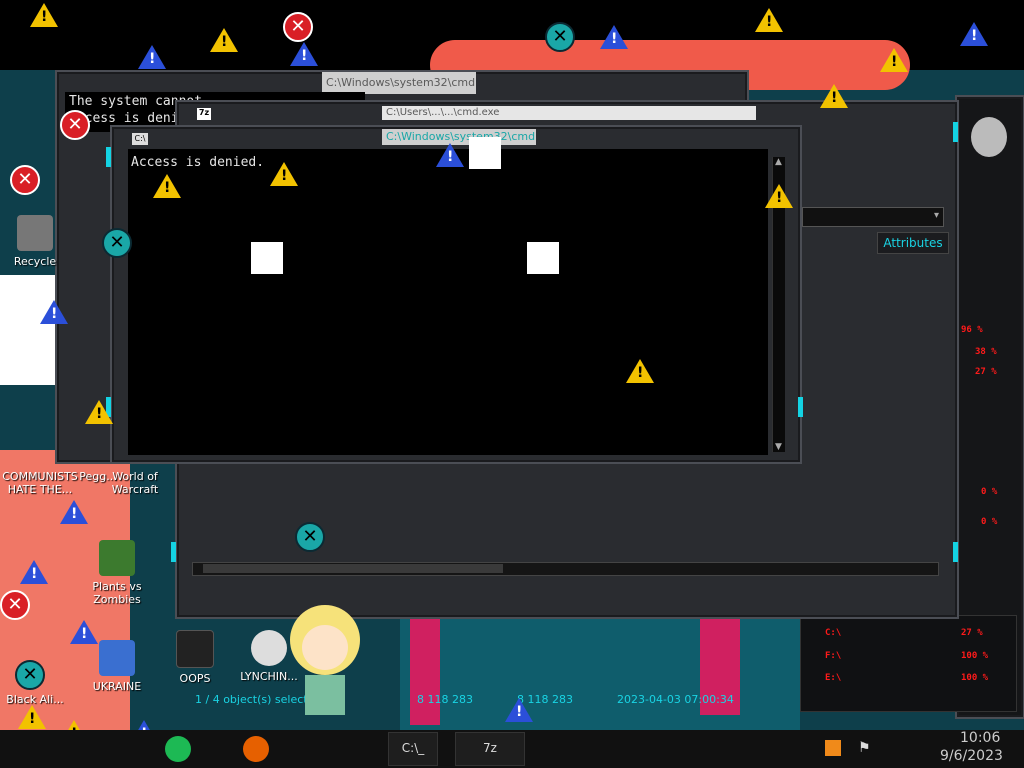  Describe the element at coordinates (936, 215) in the screenshot. I see `chevron-down-icon: ▾` at that location.